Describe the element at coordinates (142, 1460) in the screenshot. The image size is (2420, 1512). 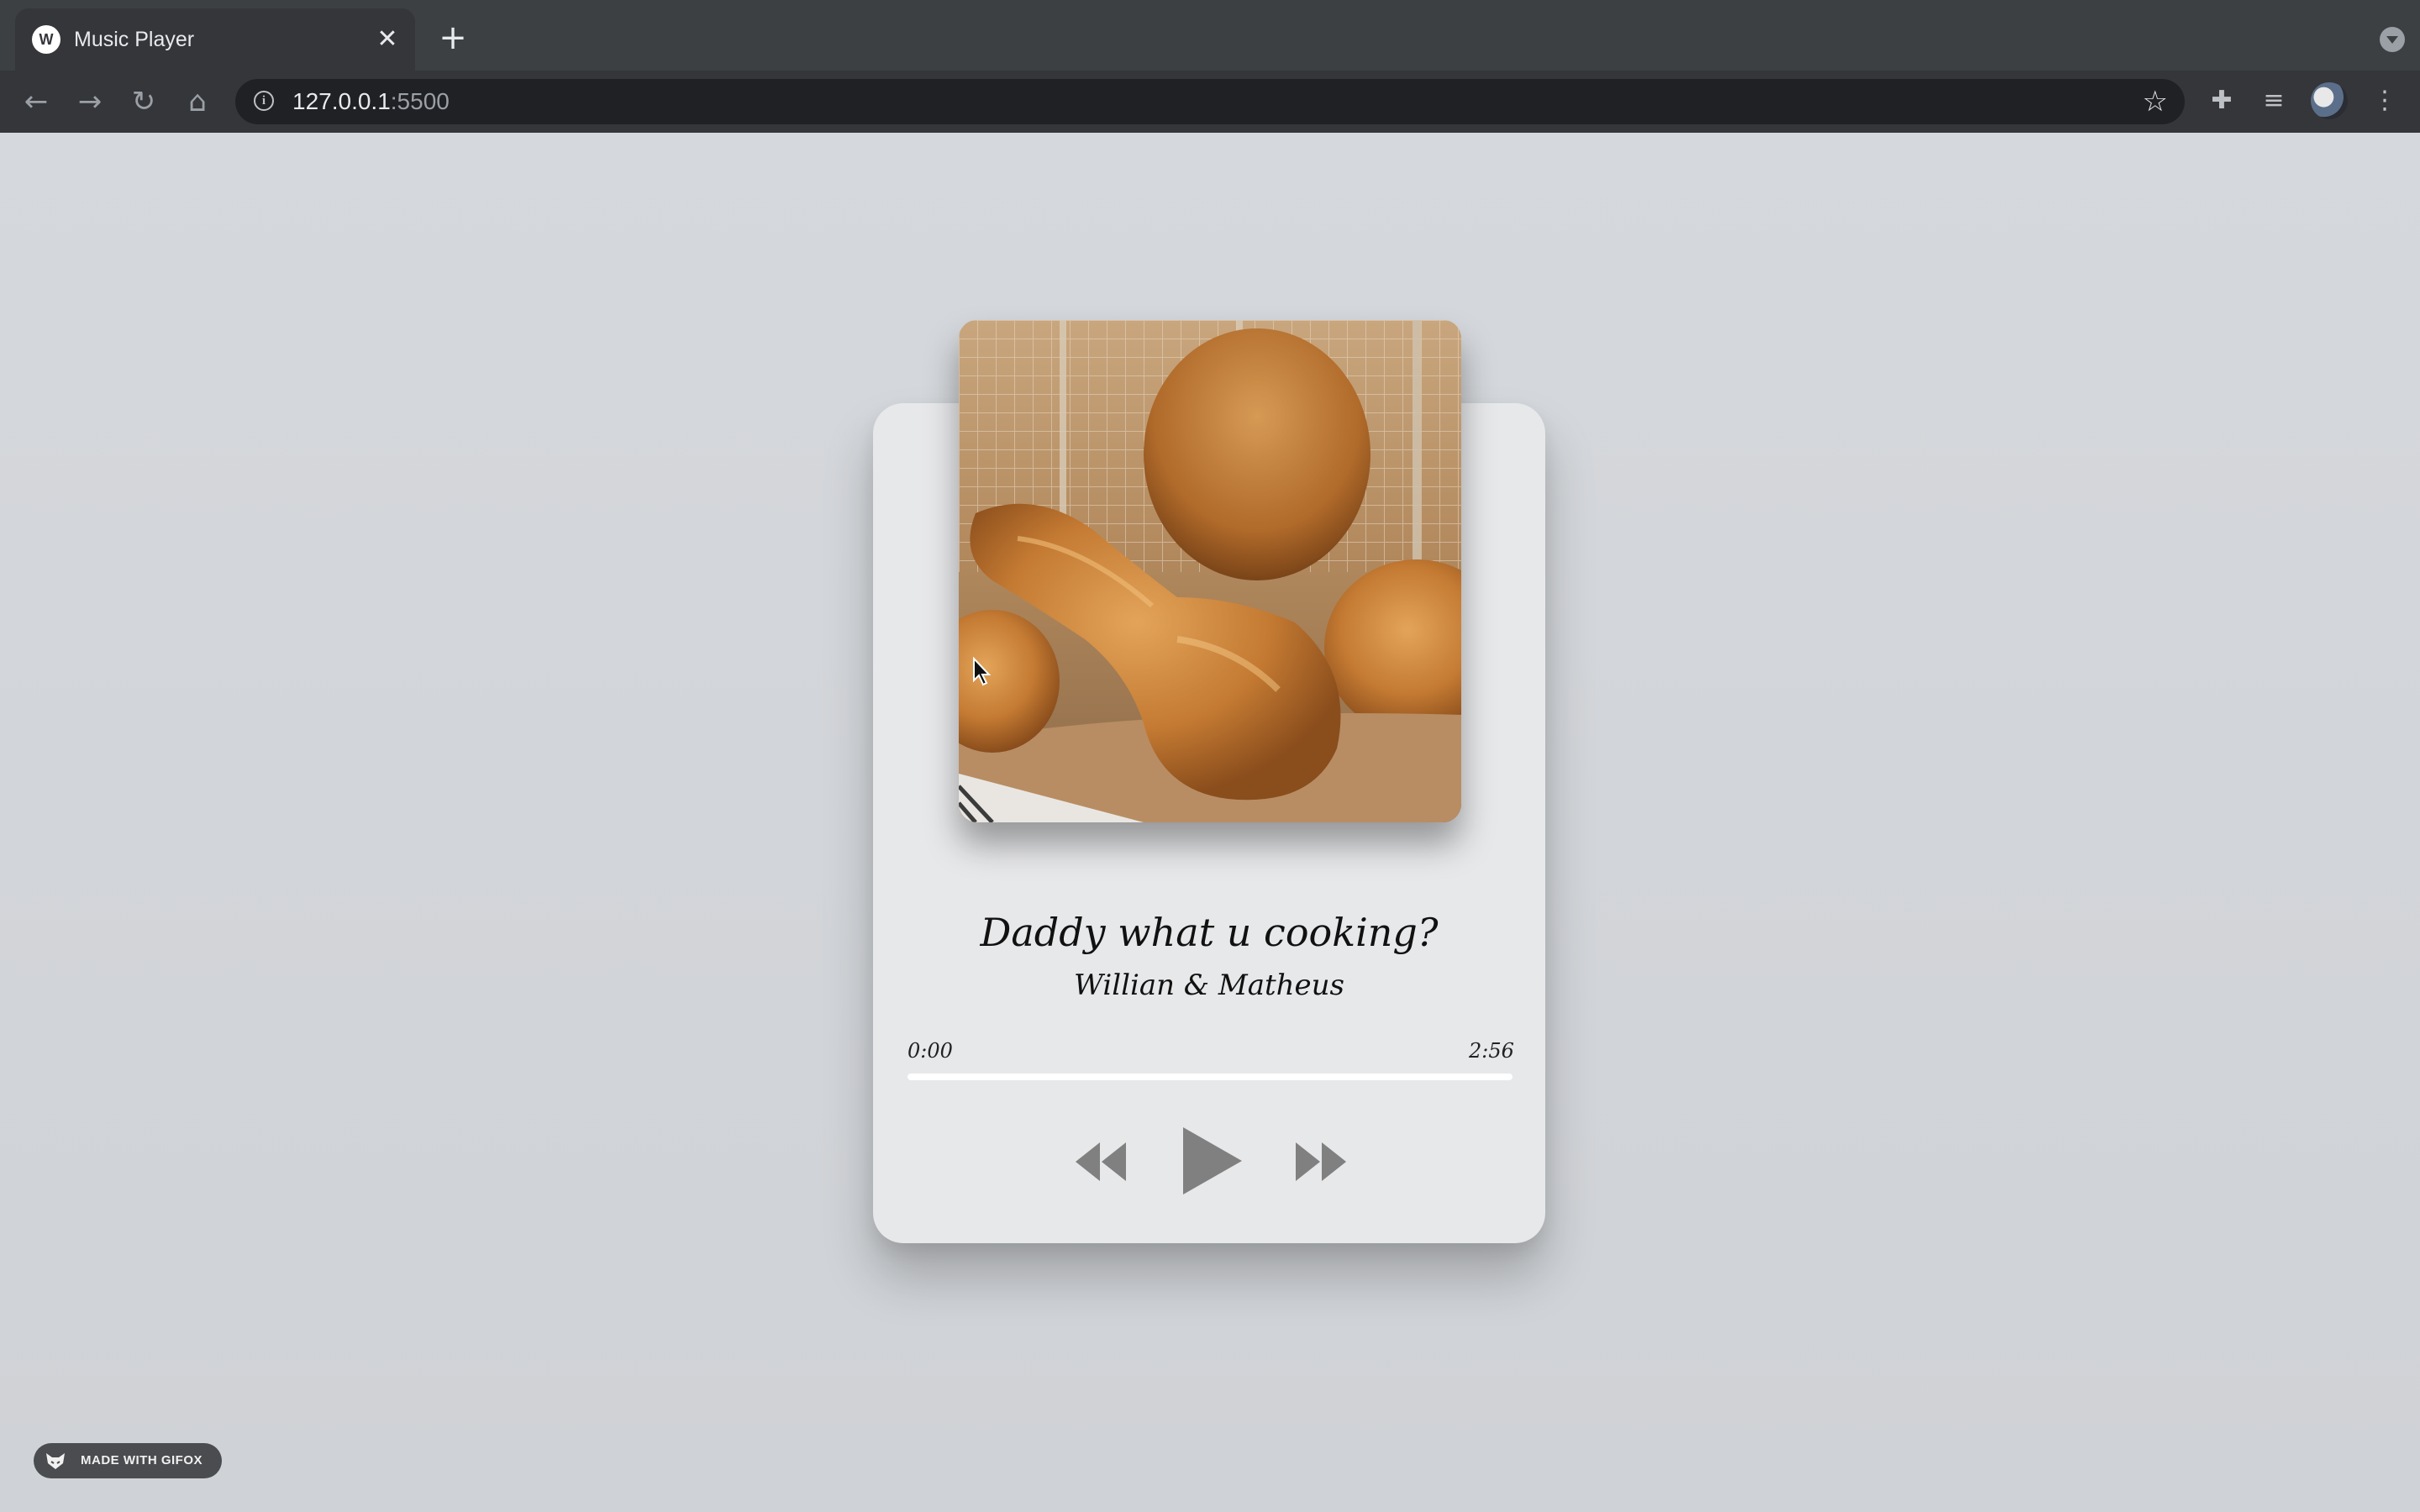
I see `gifox-label: MADE WITH GIFOX` at that location.